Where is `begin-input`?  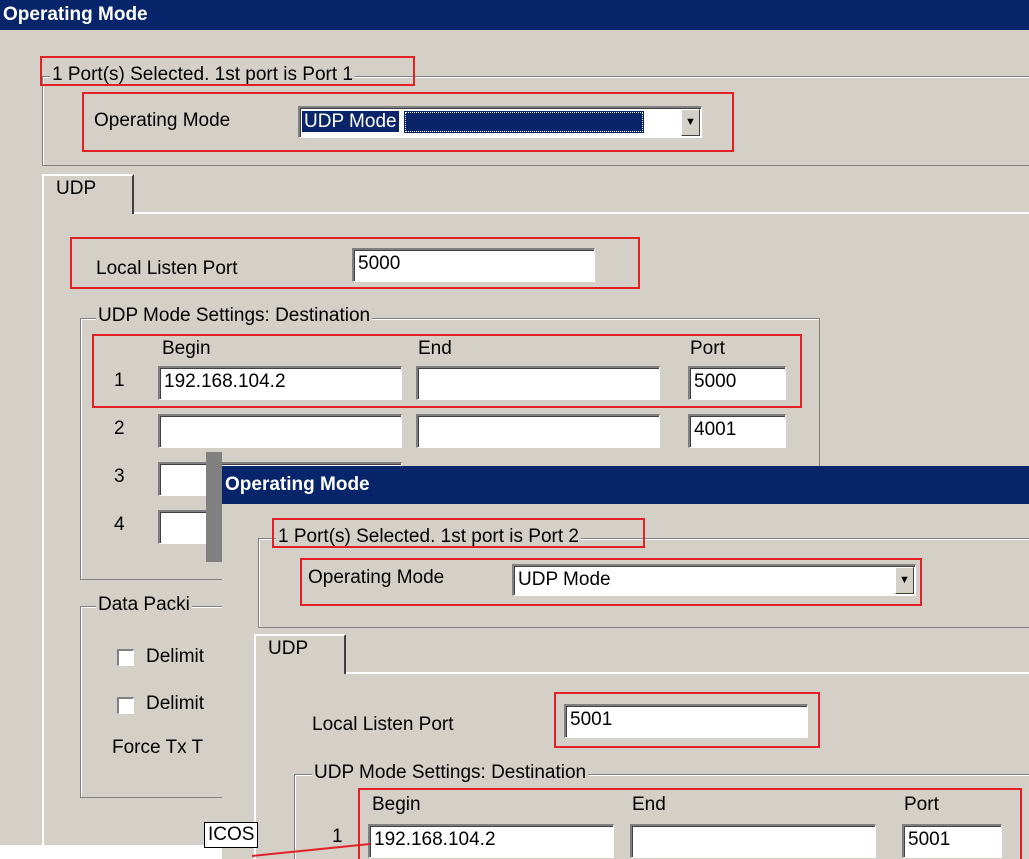
begin-input is located at coordinates (280, 431).